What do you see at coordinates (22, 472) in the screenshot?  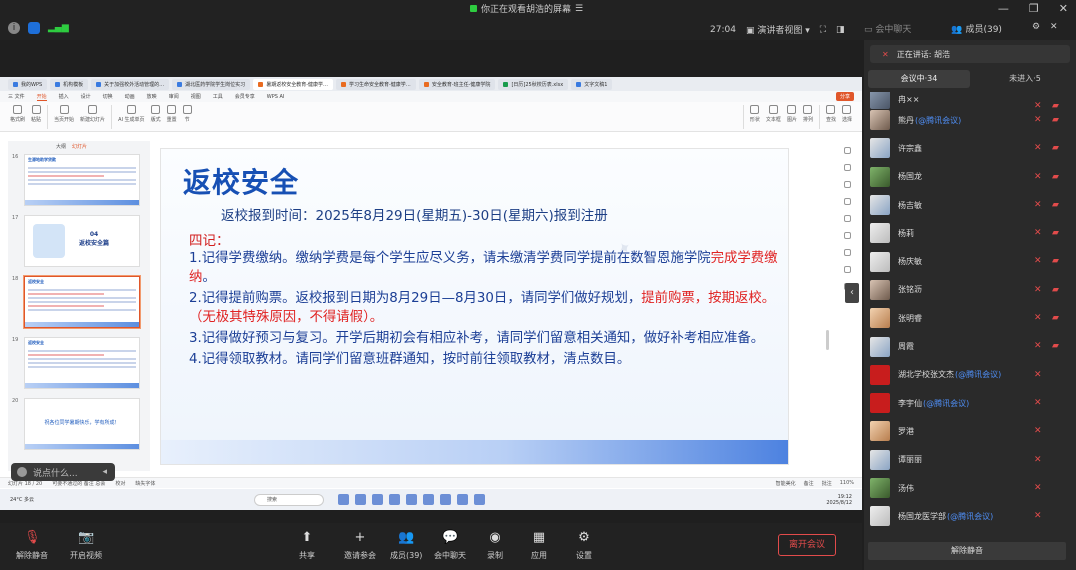 I see `emoji-icon` at bounding box center [22, 472].